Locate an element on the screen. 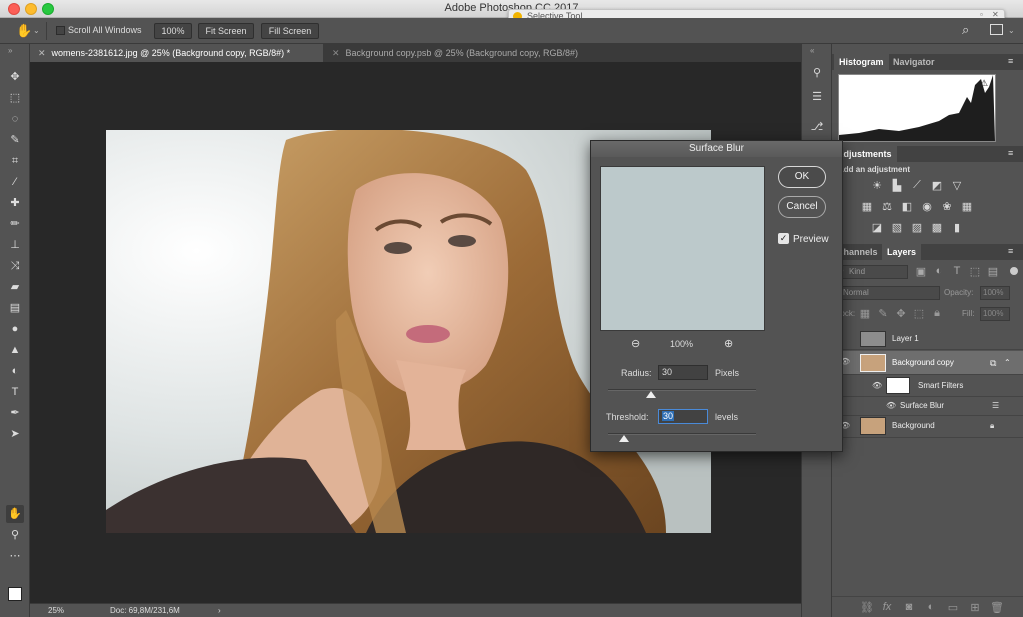 The height and width of the screenshot is (617, 1023). zoom-level: 25% is located at coordinates (56, 610).